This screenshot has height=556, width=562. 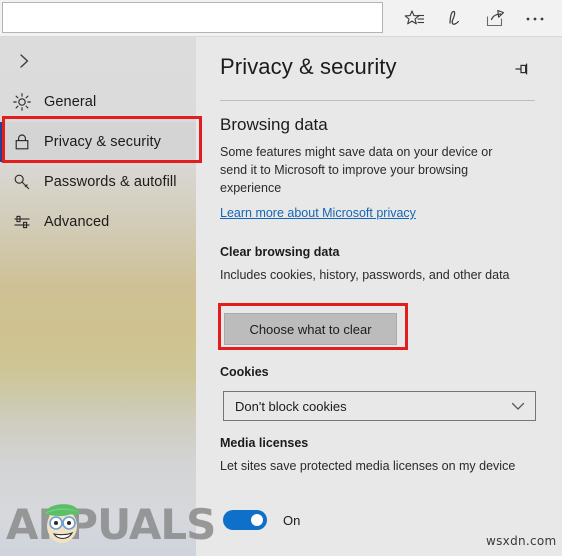 I want to click on sidebar-item-label: Privacy & security, so click(x=103, y=142).